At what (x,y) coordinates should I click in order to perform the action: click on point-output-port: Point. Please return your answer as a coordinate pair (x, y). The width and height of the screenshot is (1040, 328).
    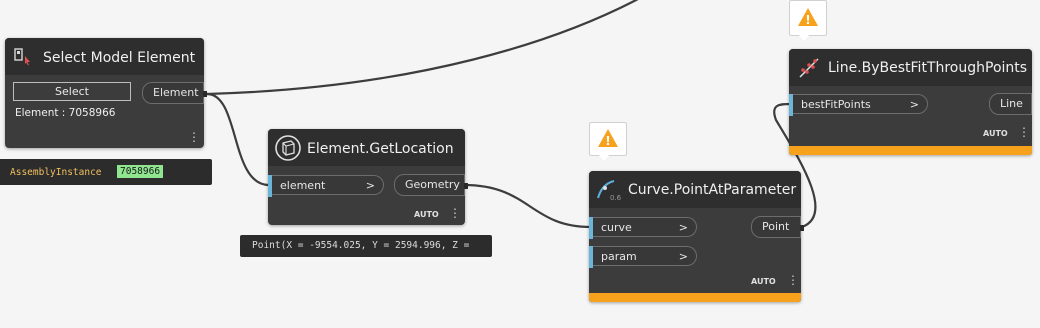
    Looking at the image, I should click on (777, 227).